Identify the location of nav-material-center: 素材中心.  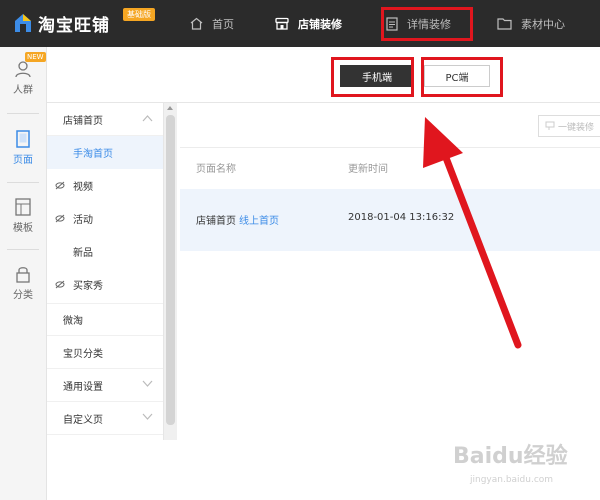
(531, 23).